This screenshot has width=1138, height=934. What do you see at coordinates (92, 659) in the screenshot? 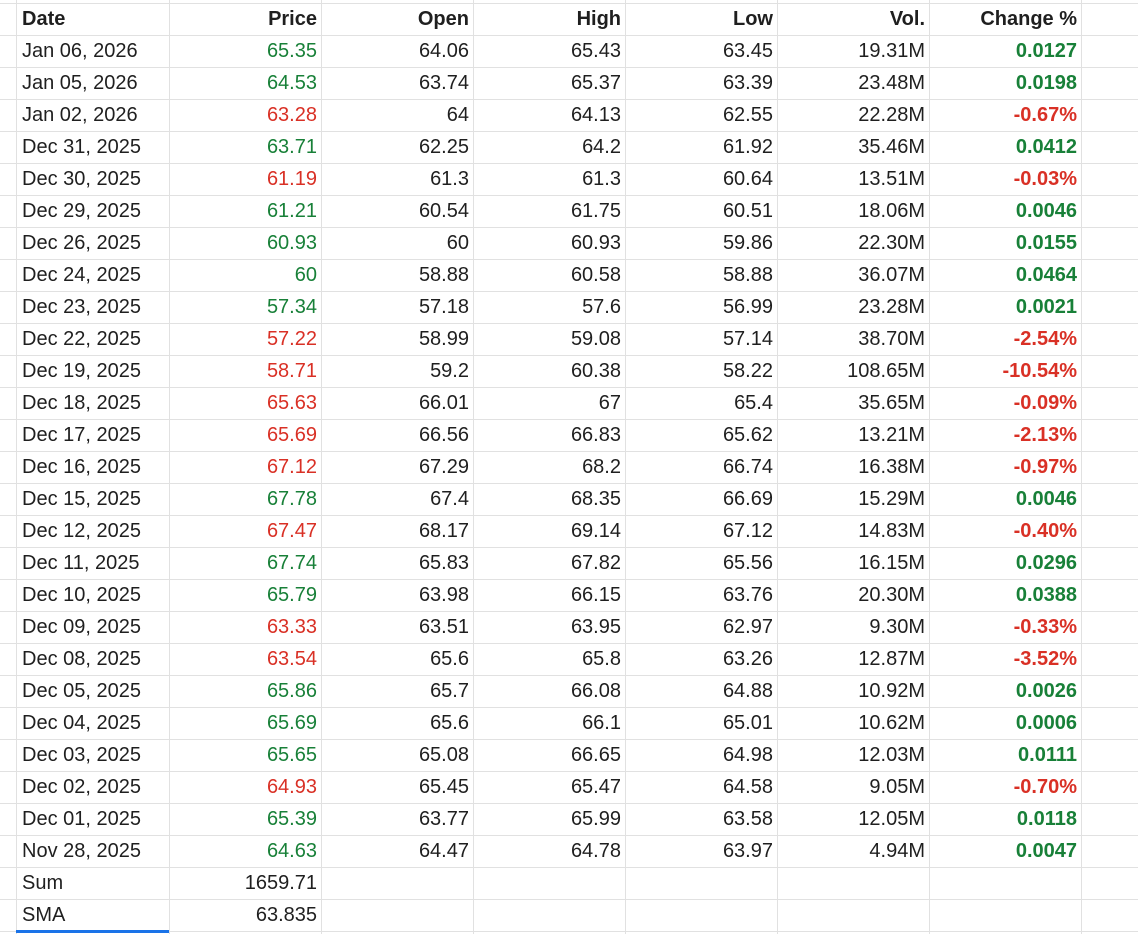
I see `cell-date: Dec 08, 2025` at bounding box center [92, 659].